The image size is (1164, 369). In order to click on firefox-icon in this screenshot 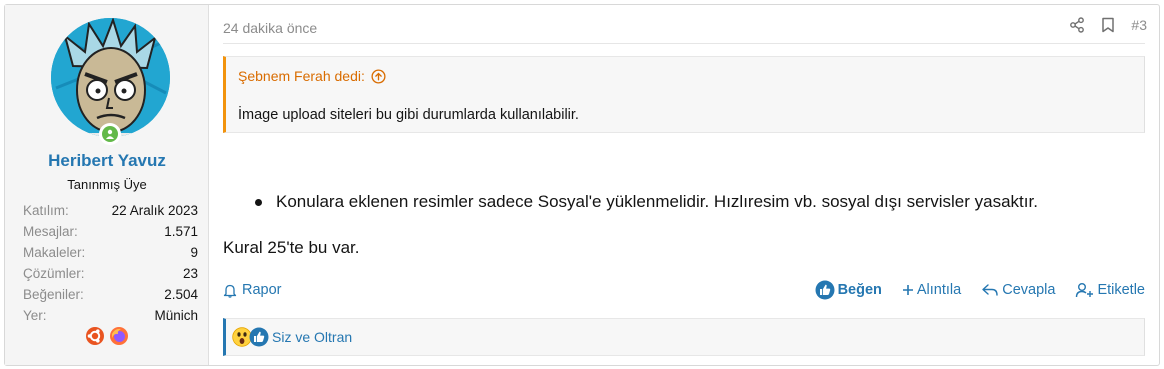, I will do `click(119, 336)`.